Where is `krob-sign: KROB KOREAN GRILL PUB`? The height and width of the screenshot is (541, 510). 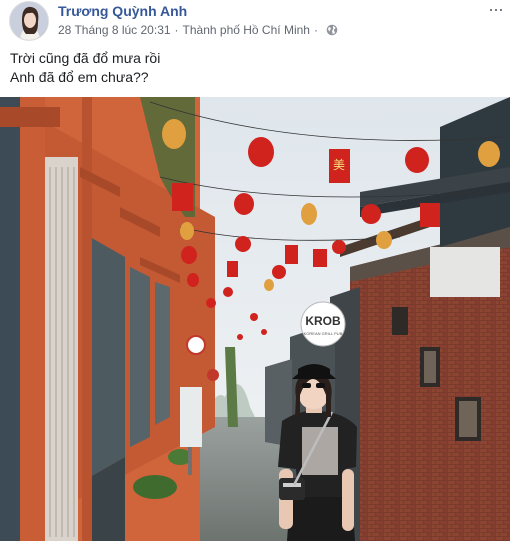 krob-sign: KROB KOREAN GRILL PUB is located at coordinates (323, 324).